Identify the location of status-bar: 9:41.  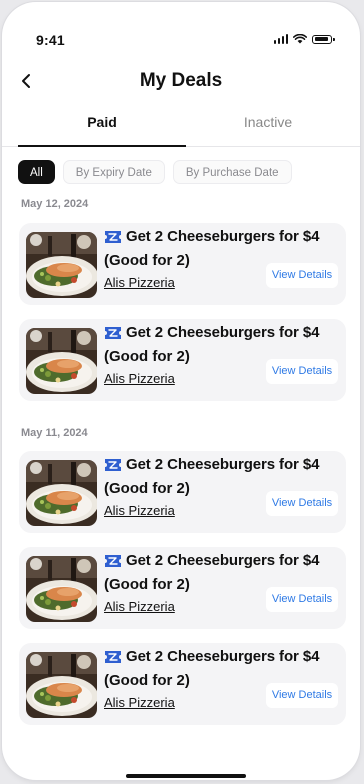
(181, 31).